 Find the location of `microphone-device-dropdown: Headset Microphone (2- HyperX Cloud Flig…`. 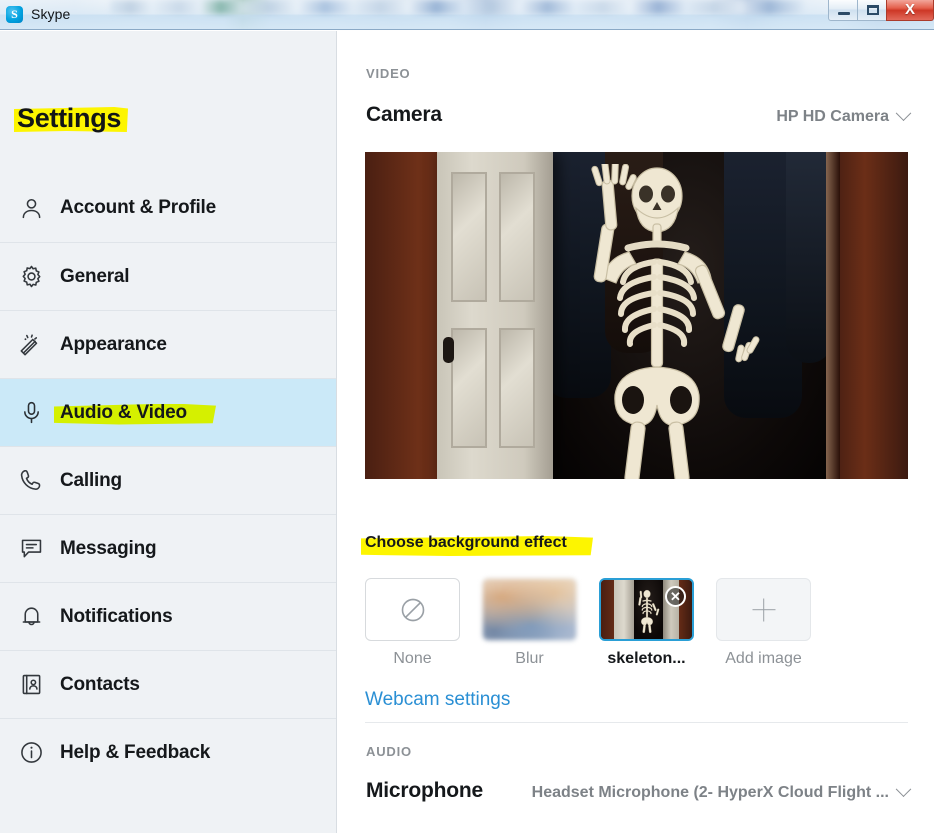

microphone-device-dropdown: Headset Microphone (2- HyperX Cloud Flig… is located at coordinates (721, 791).